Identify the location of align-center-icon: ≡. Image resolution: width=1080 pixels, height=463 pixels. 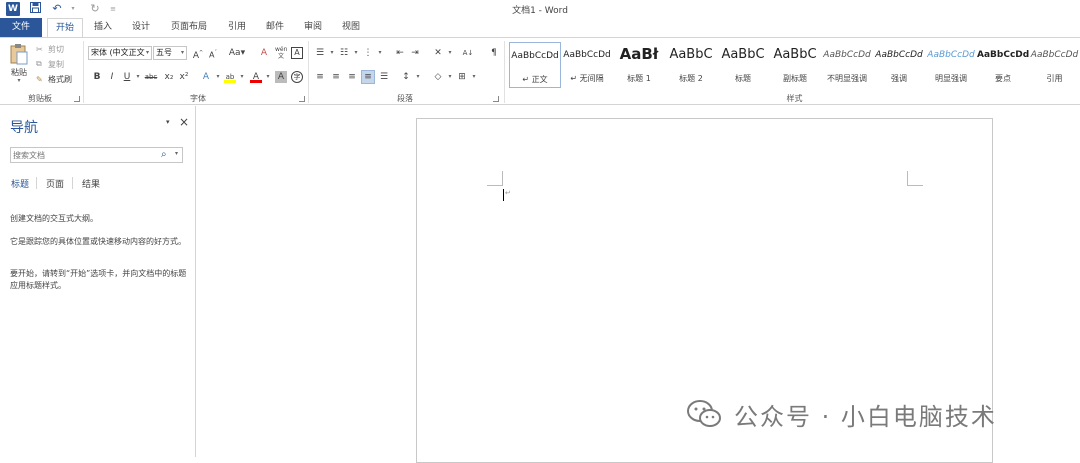
(336, 77).